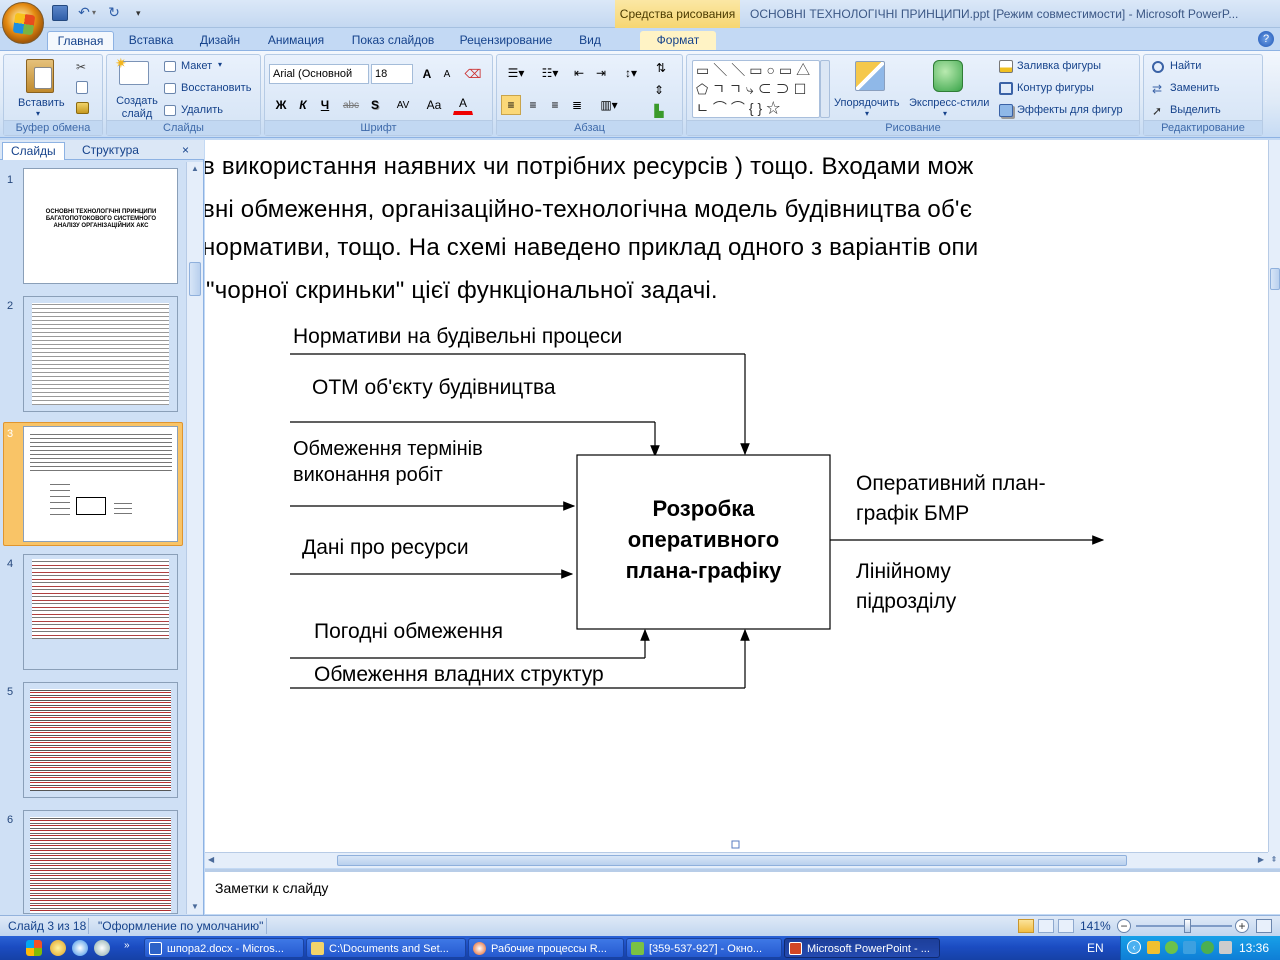  Describe the element at coordinates (533, 105) in the screenshot. I see `align-center-icon: ≡` at that location.